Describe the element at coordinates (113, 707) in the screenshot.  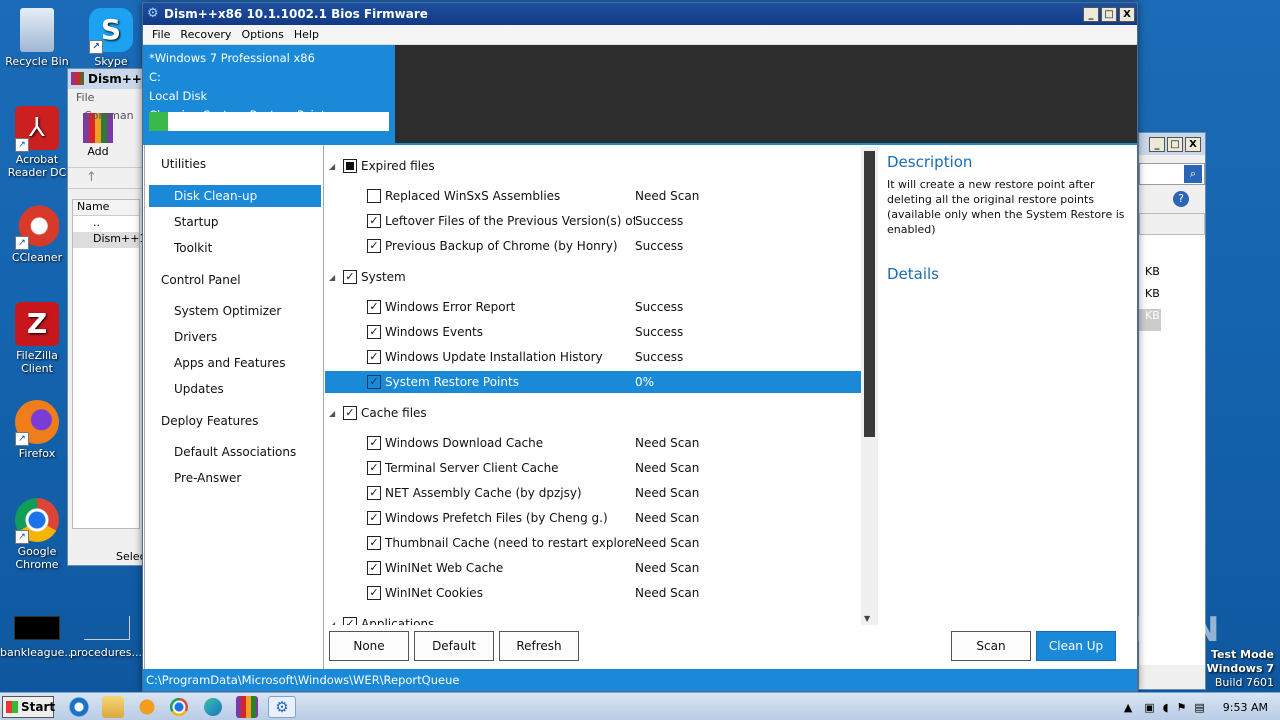
I see `explorer-icon` at that location.